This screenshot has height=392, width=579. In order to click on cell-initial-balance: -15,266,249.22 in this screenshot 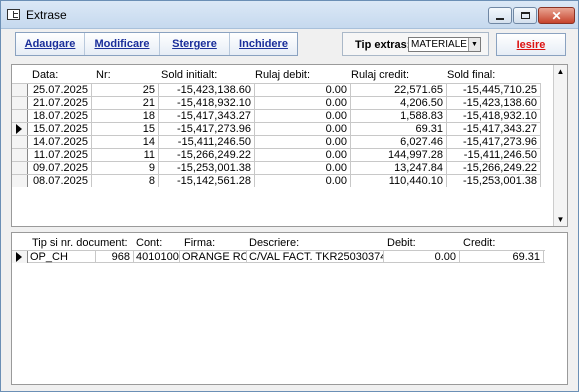, I will do `click(207, 155)`.